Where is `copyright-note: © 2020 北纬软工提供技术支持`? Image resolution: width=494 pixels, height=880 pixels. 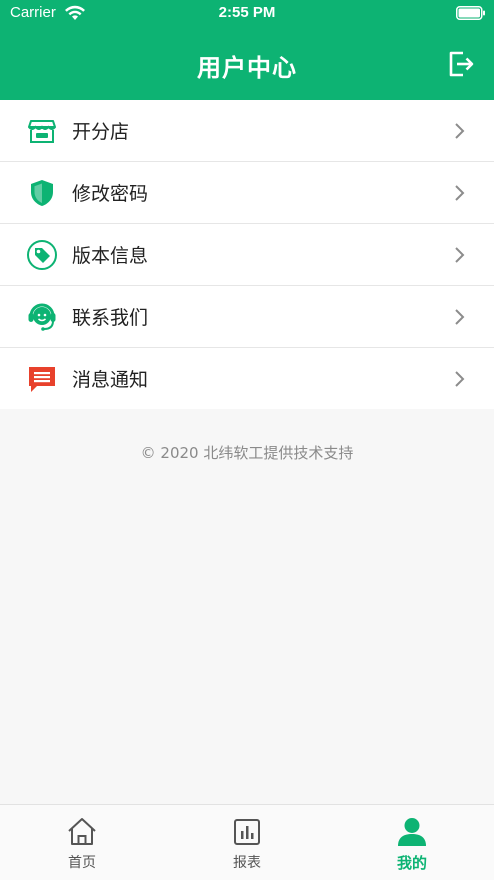 copyright-note: © 2020 北纬软工提供技术支持 is located at coordinates (247, 453).